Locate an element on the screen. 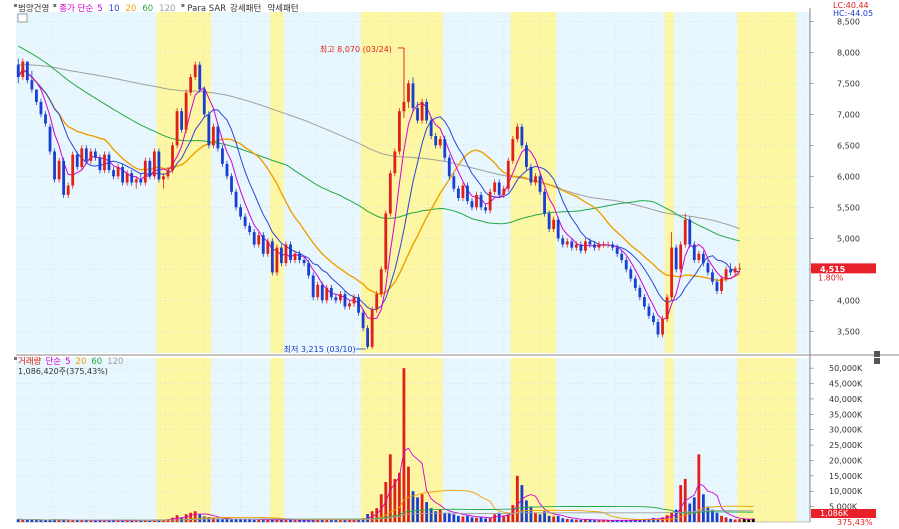 The image size is (899, 529). y-tick-label: 20,000K is located at coordinates (846, 460).